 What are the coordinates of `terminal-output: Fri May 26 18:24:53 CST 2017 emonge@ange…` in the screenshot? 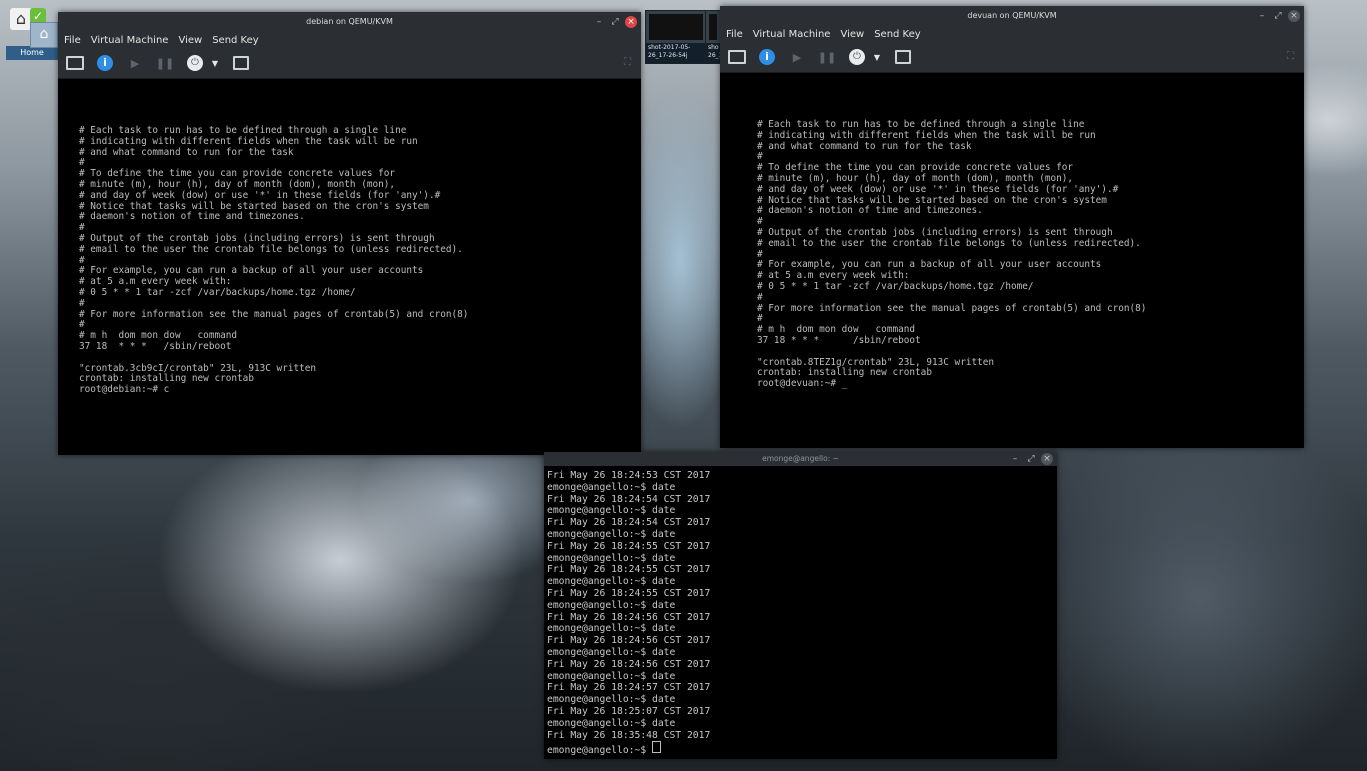 It's located at (800, 612).